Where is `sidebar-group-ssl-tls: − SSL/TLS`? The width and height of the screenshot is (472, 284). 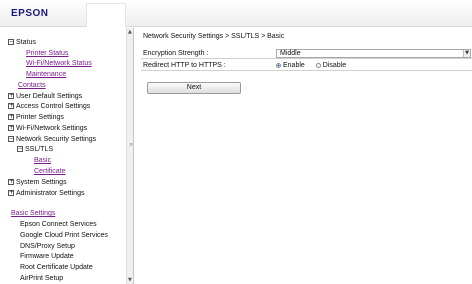 sidebar-group-ssl-tls: − SSL/TLS is located at coordinates (35, 150).